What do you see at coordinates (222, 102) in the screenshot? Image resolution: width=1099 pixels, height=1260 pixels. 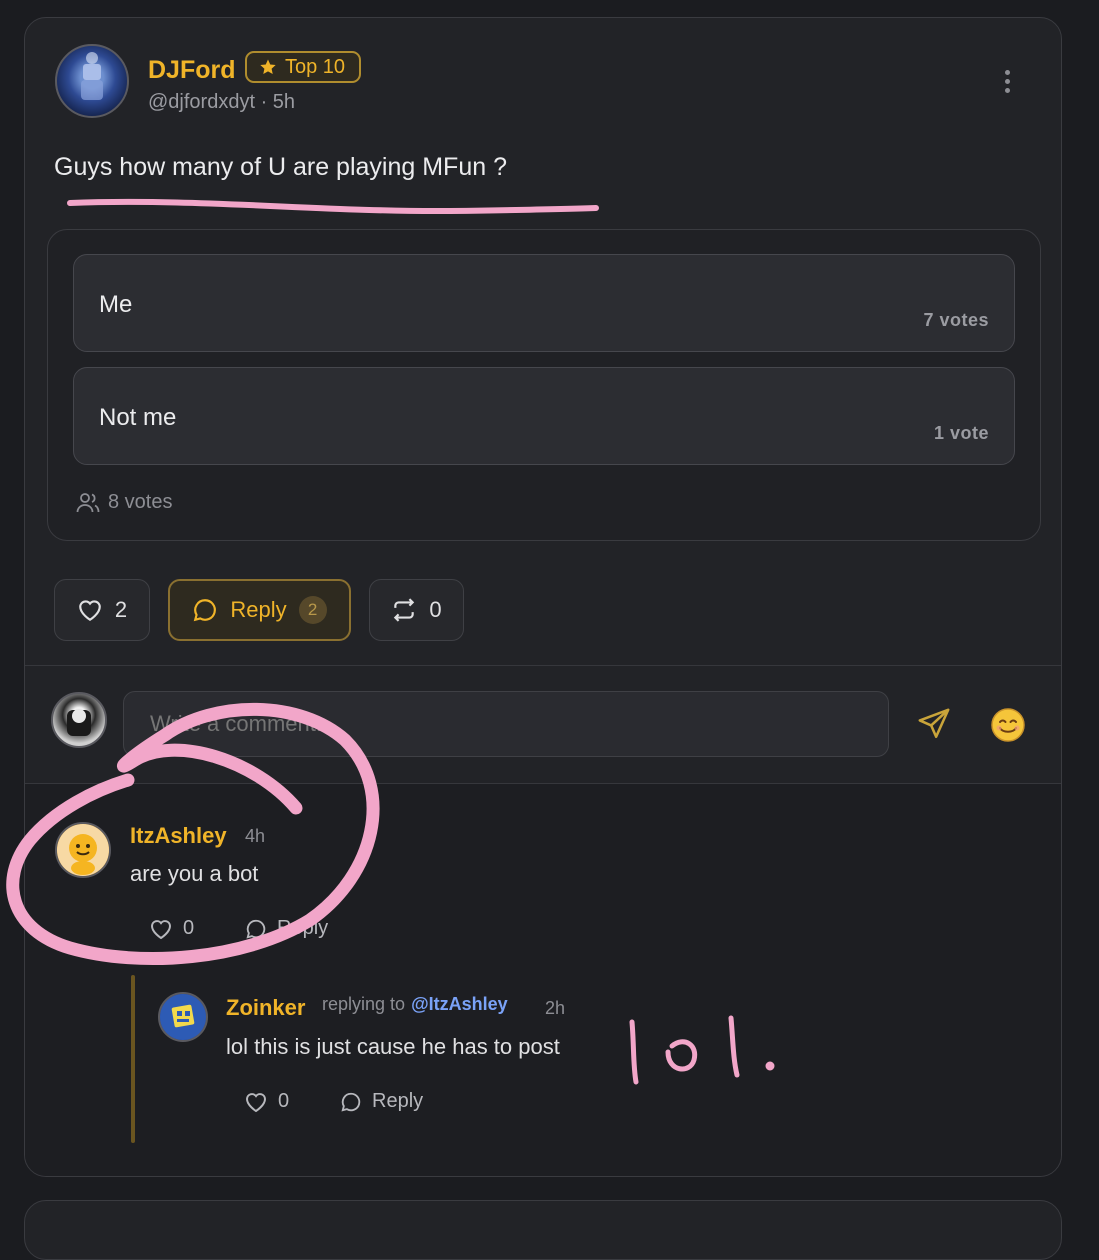 I see `author-handle: @djfordxdyt · 5h` at bounding box center [222, 102].